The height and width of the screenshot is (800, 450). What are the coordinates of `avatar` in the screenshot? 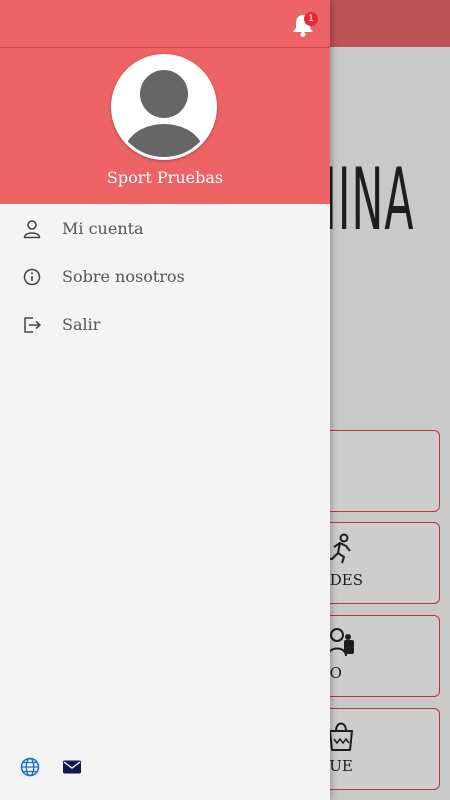 It's located at (164, 107).